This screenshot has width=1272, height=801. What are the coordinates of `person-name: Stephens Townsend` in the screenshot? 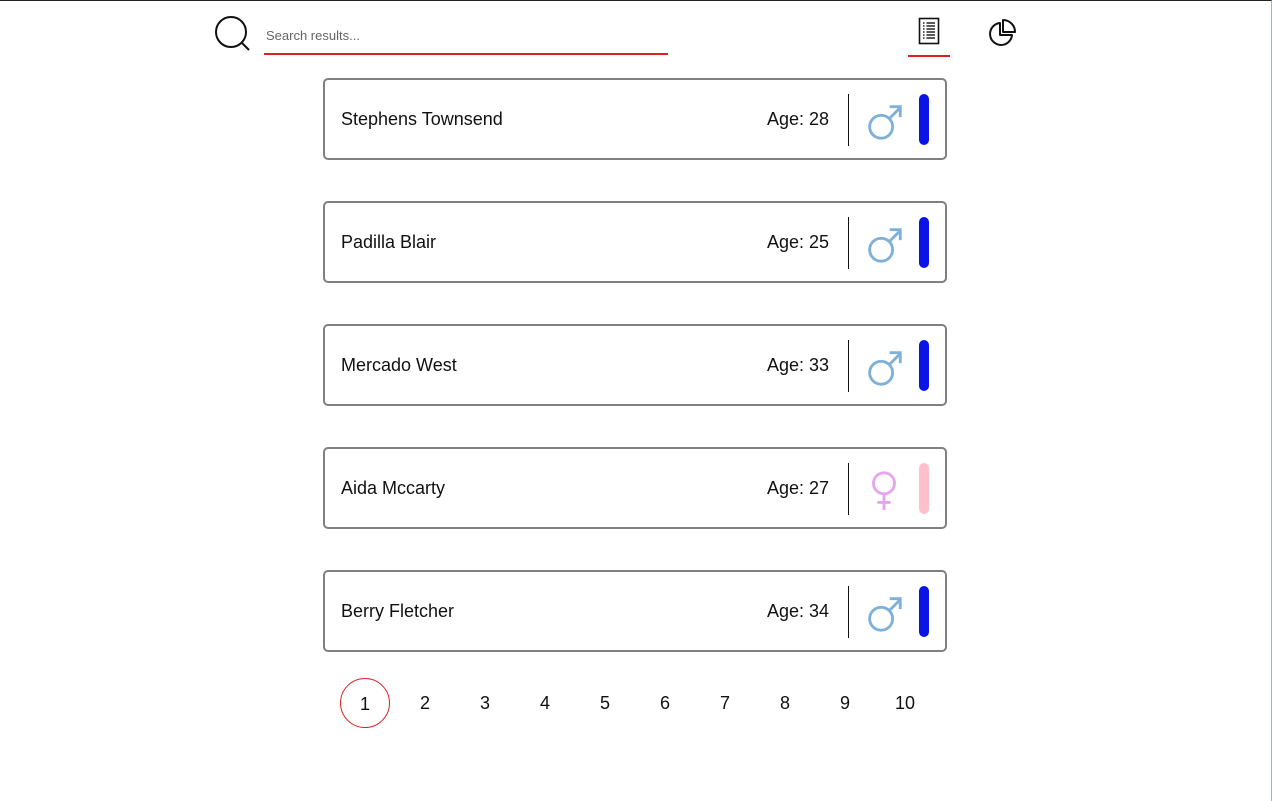 It's located at (422, 119).